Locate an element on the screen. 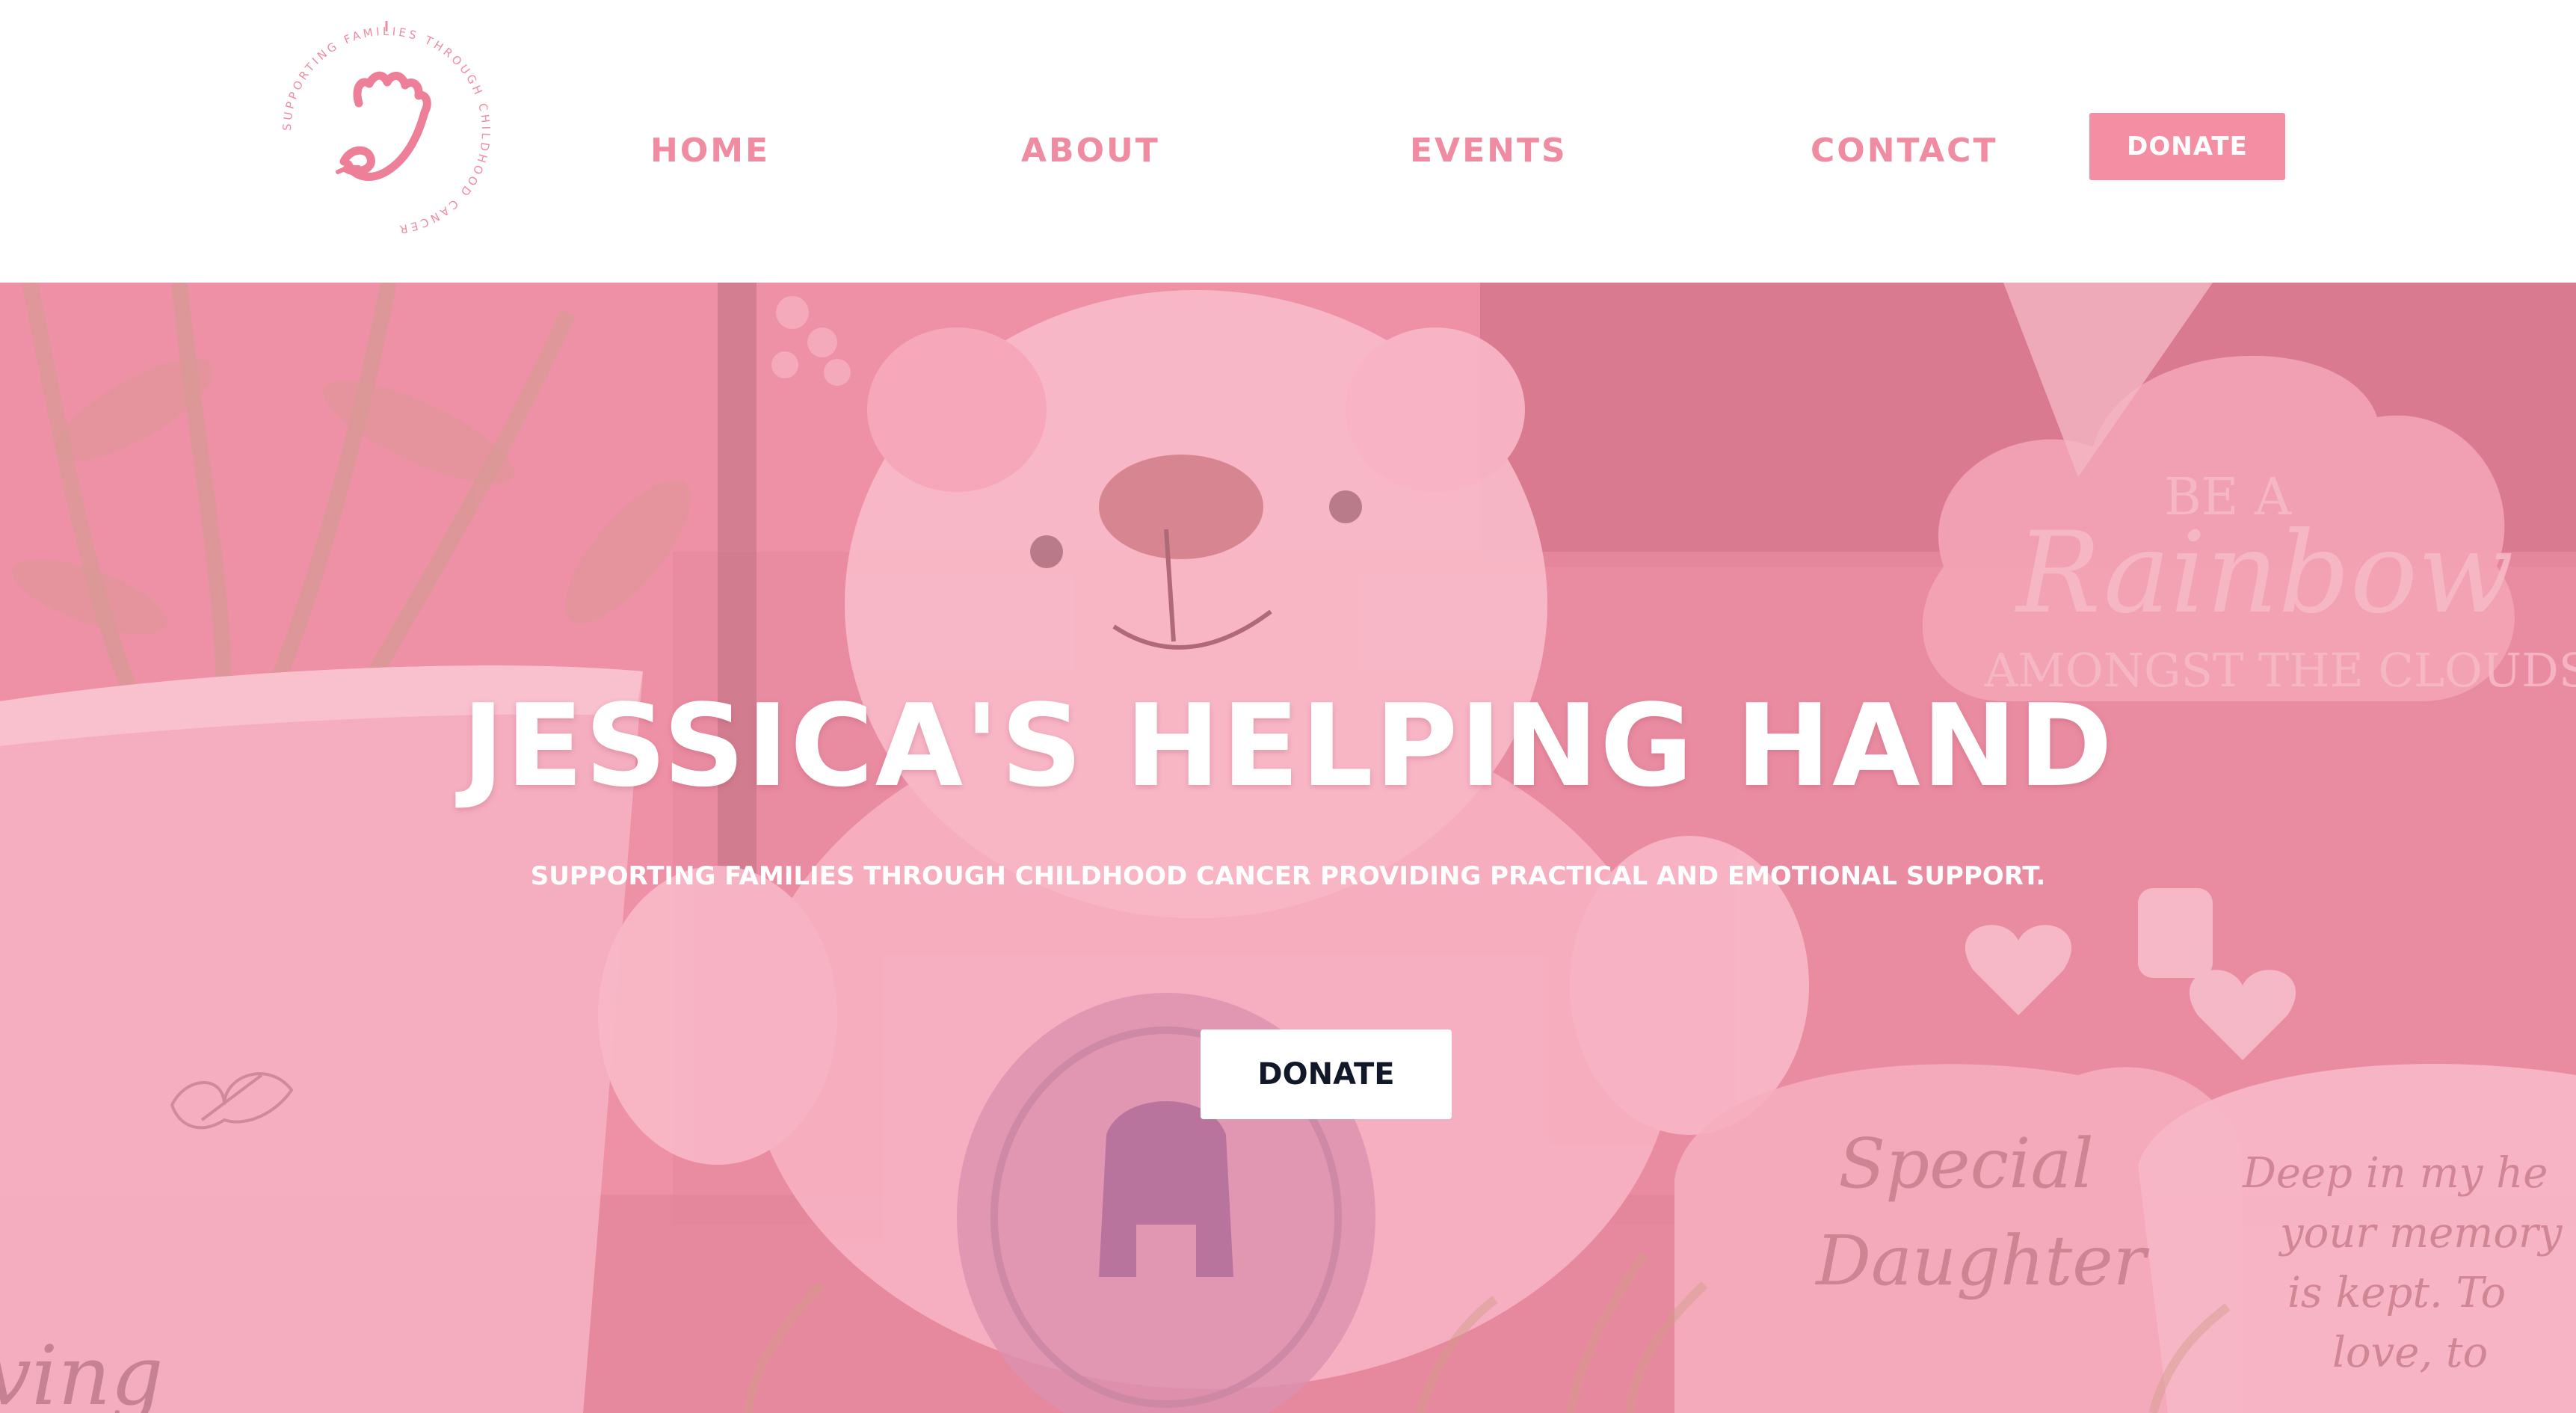 This screenshot has width=2576, height=1413. nav-events: EVENTS is located at coordinates (1489, 151).